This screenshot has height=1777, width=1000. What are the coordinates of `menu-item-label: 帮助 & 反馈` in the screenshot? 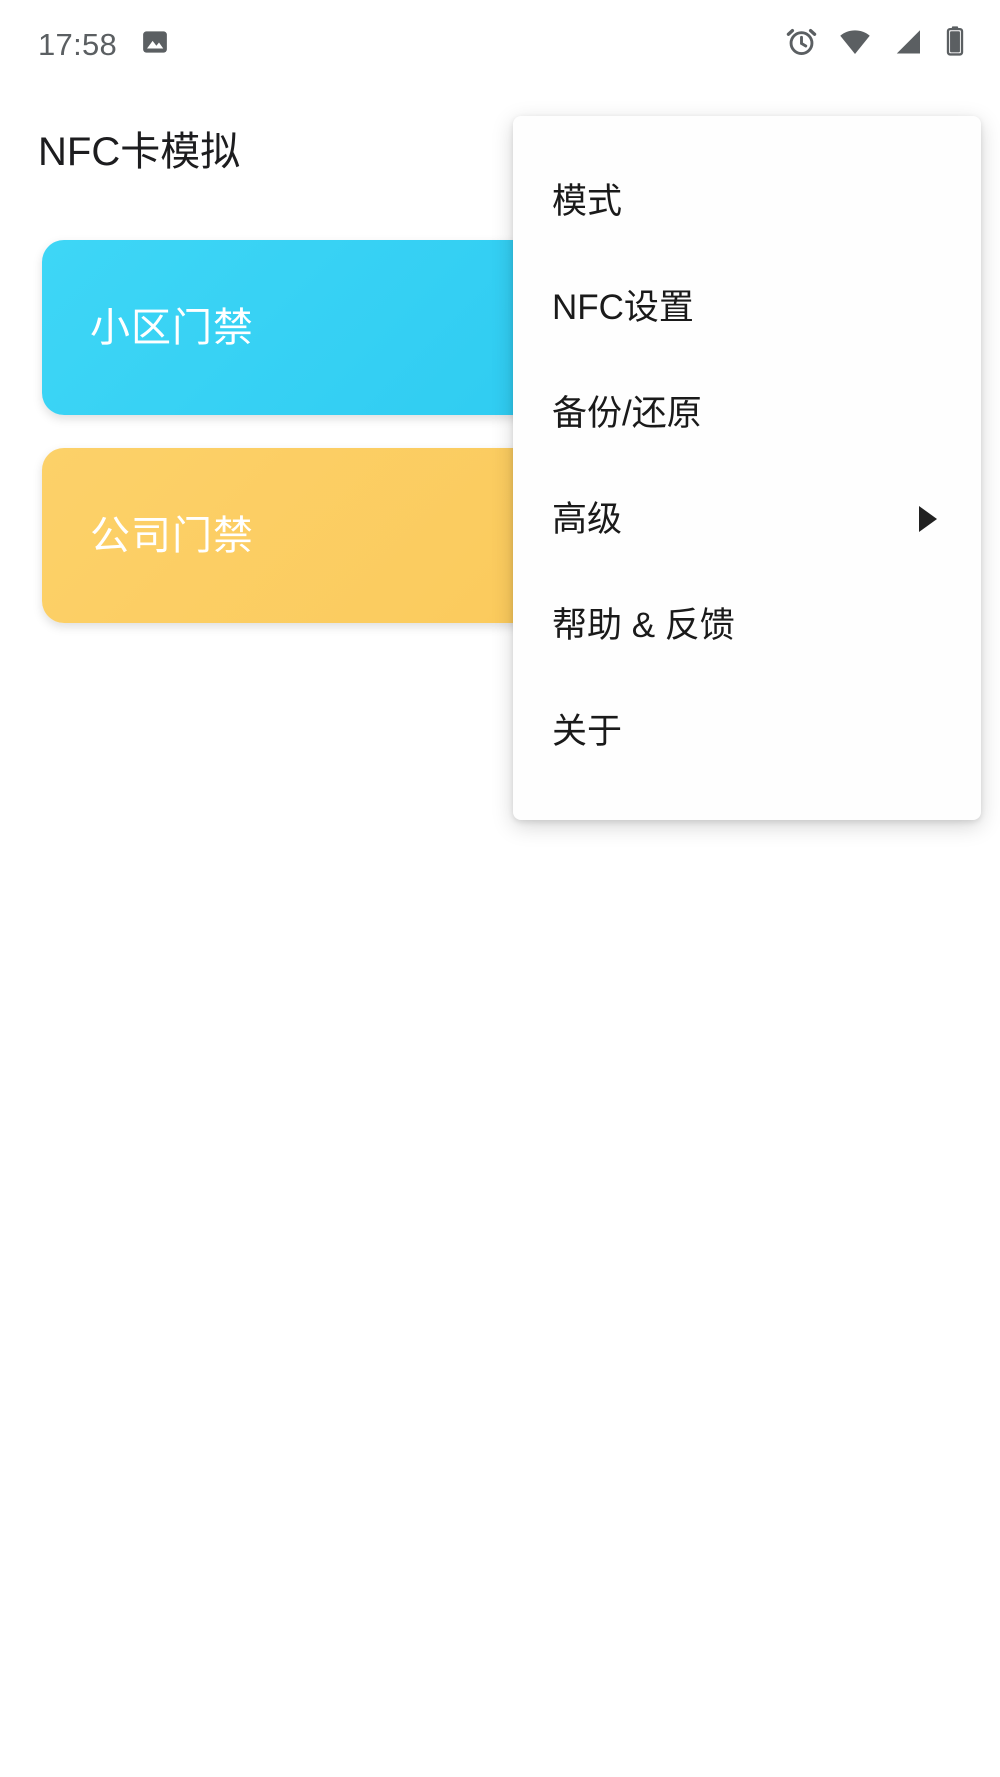 It's located at (643, 625).